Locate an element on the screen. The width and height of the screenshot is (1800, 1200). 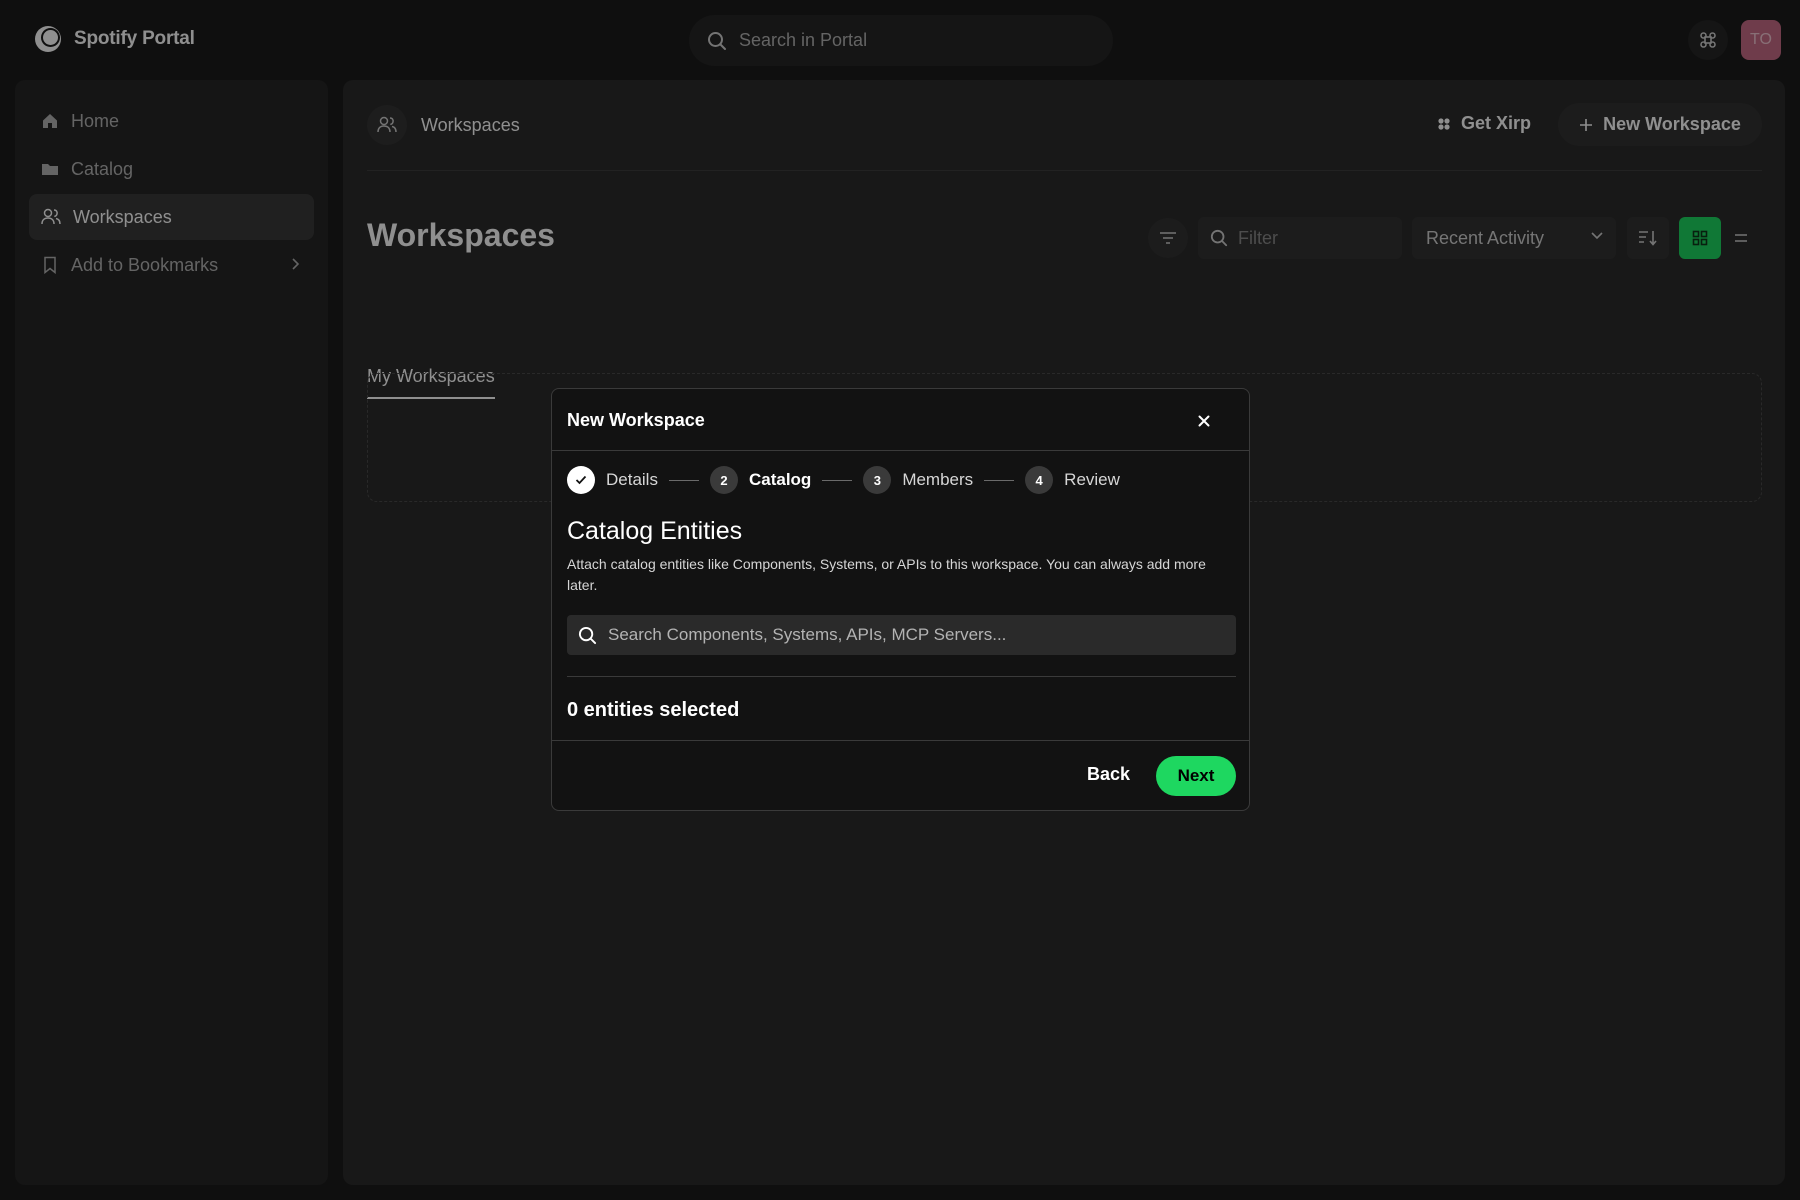
next-button: Next is located at coordinates (1196, 776).